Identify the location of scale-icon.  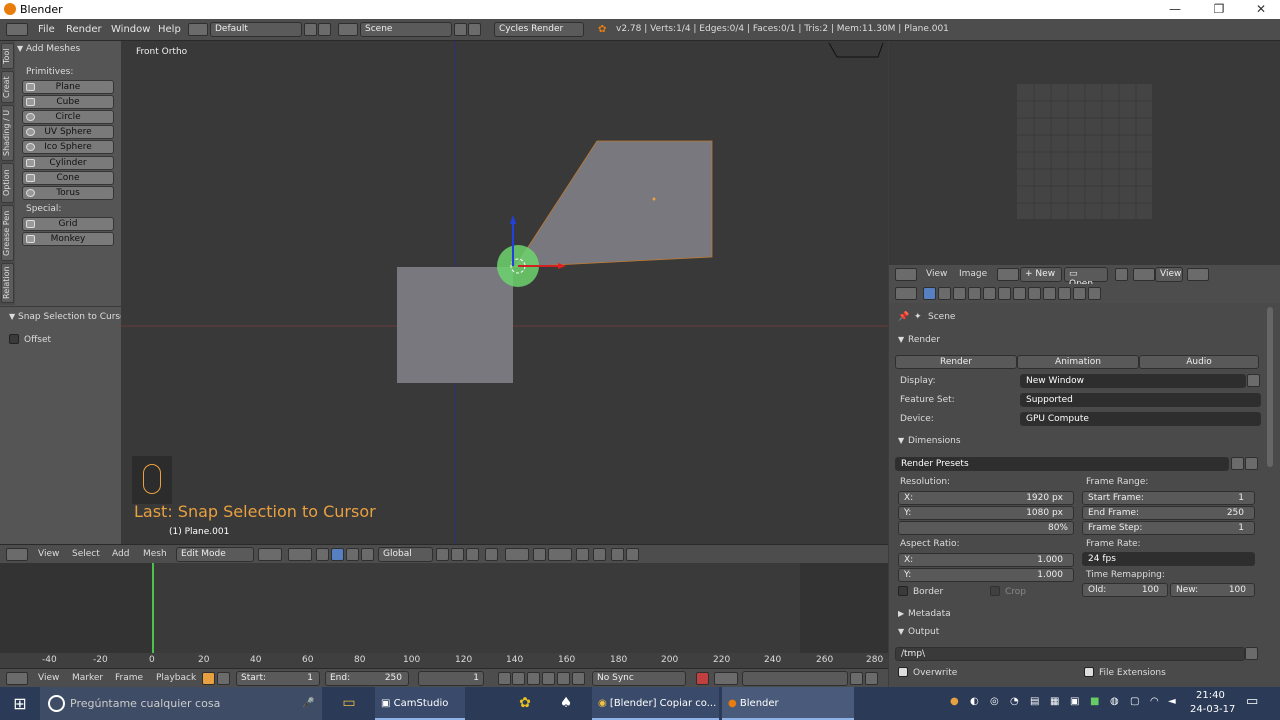
(367, 554).